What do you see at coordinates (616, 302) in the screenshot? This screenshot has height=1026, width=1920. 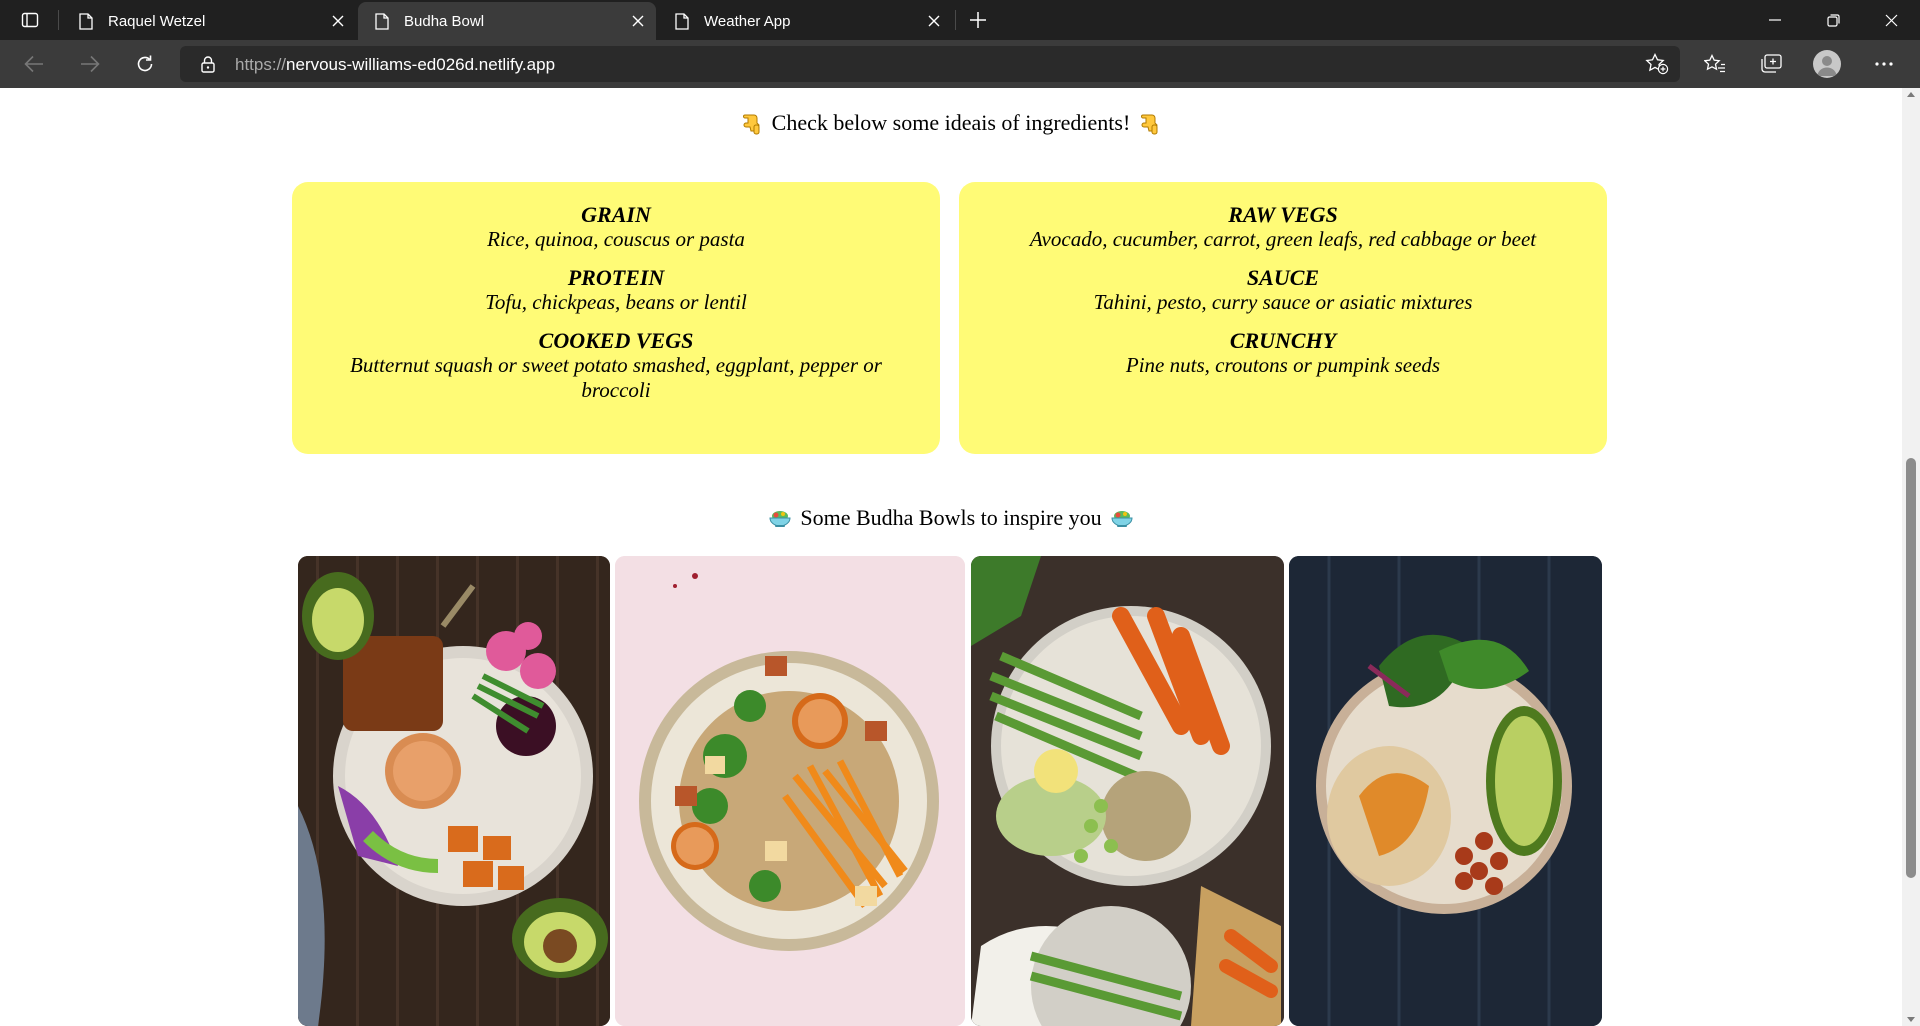 I see `group-text: Tofu, chickpeas, beans or lentil` at bounding box center [616, 302].